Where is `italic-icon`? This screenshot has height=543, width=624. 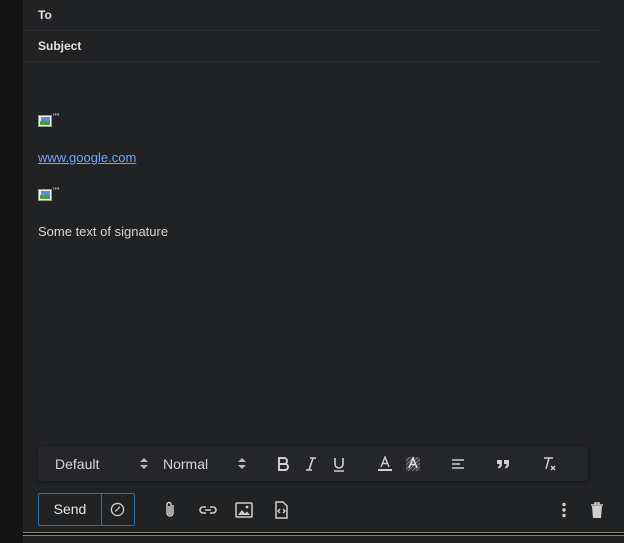
italic-icon is located at coordinates (311, 464).